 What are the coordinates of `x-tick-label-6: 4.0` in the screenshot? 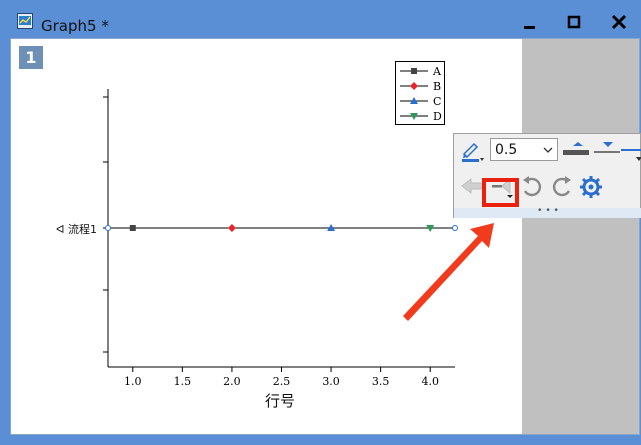 It's located at (430, 381).